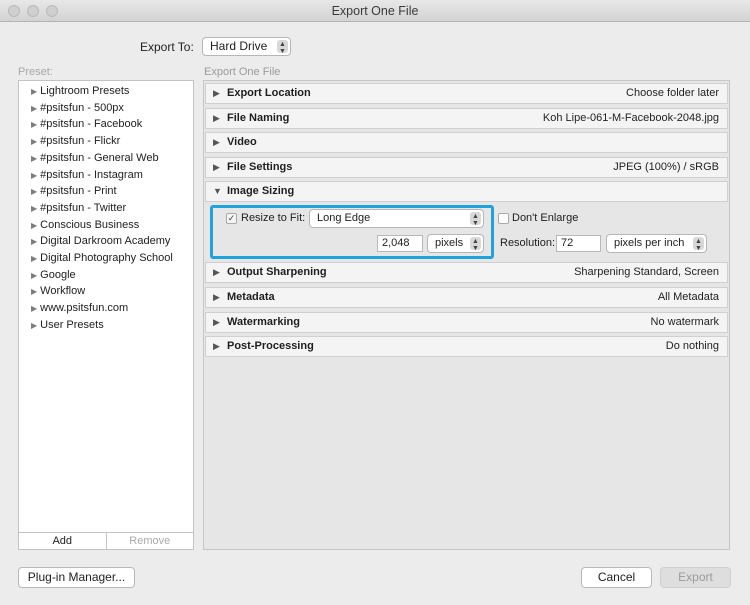  Describe the element at coordinates (95, 158) in the screenshot. I see `preset-item: ▶ #psitsfun - General Web` at that location.